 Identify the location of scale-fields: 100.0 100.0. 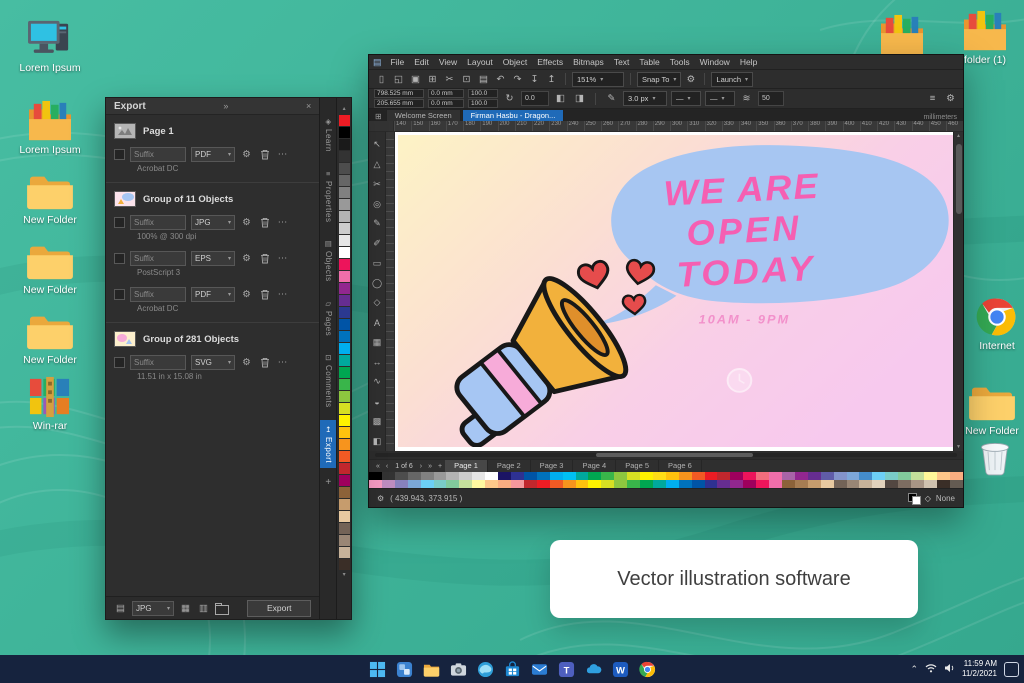
(483, 98).